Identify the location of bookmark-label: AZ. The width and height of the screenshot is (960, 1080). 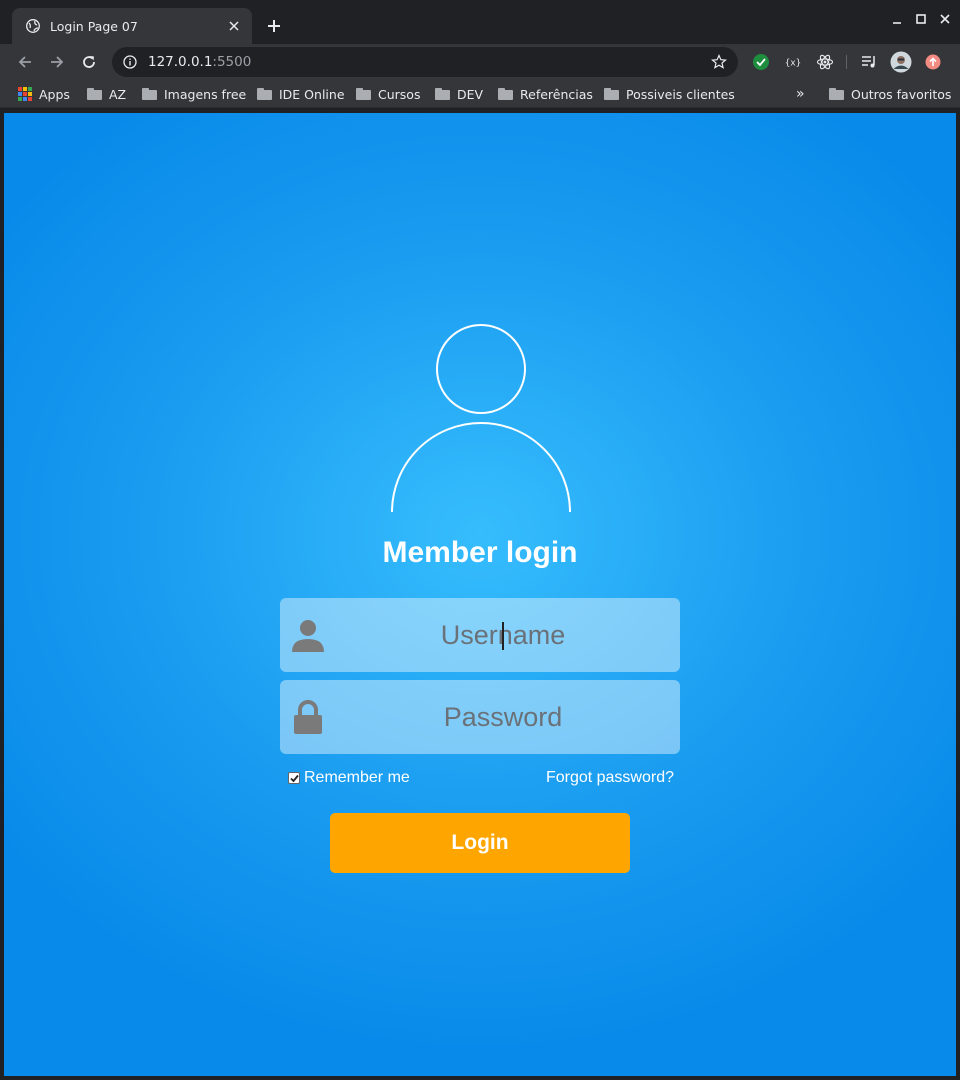
(118, 94).